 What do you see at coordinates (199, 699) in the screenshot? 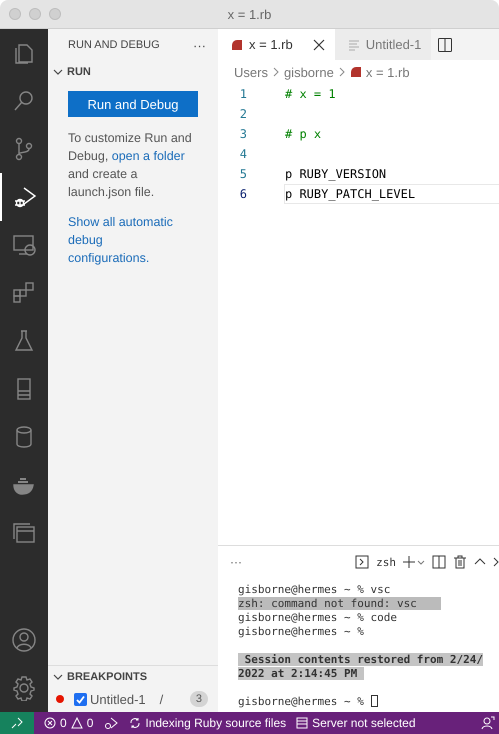
I see `breakpoint-count: 3` at bounding box center [199, 699].